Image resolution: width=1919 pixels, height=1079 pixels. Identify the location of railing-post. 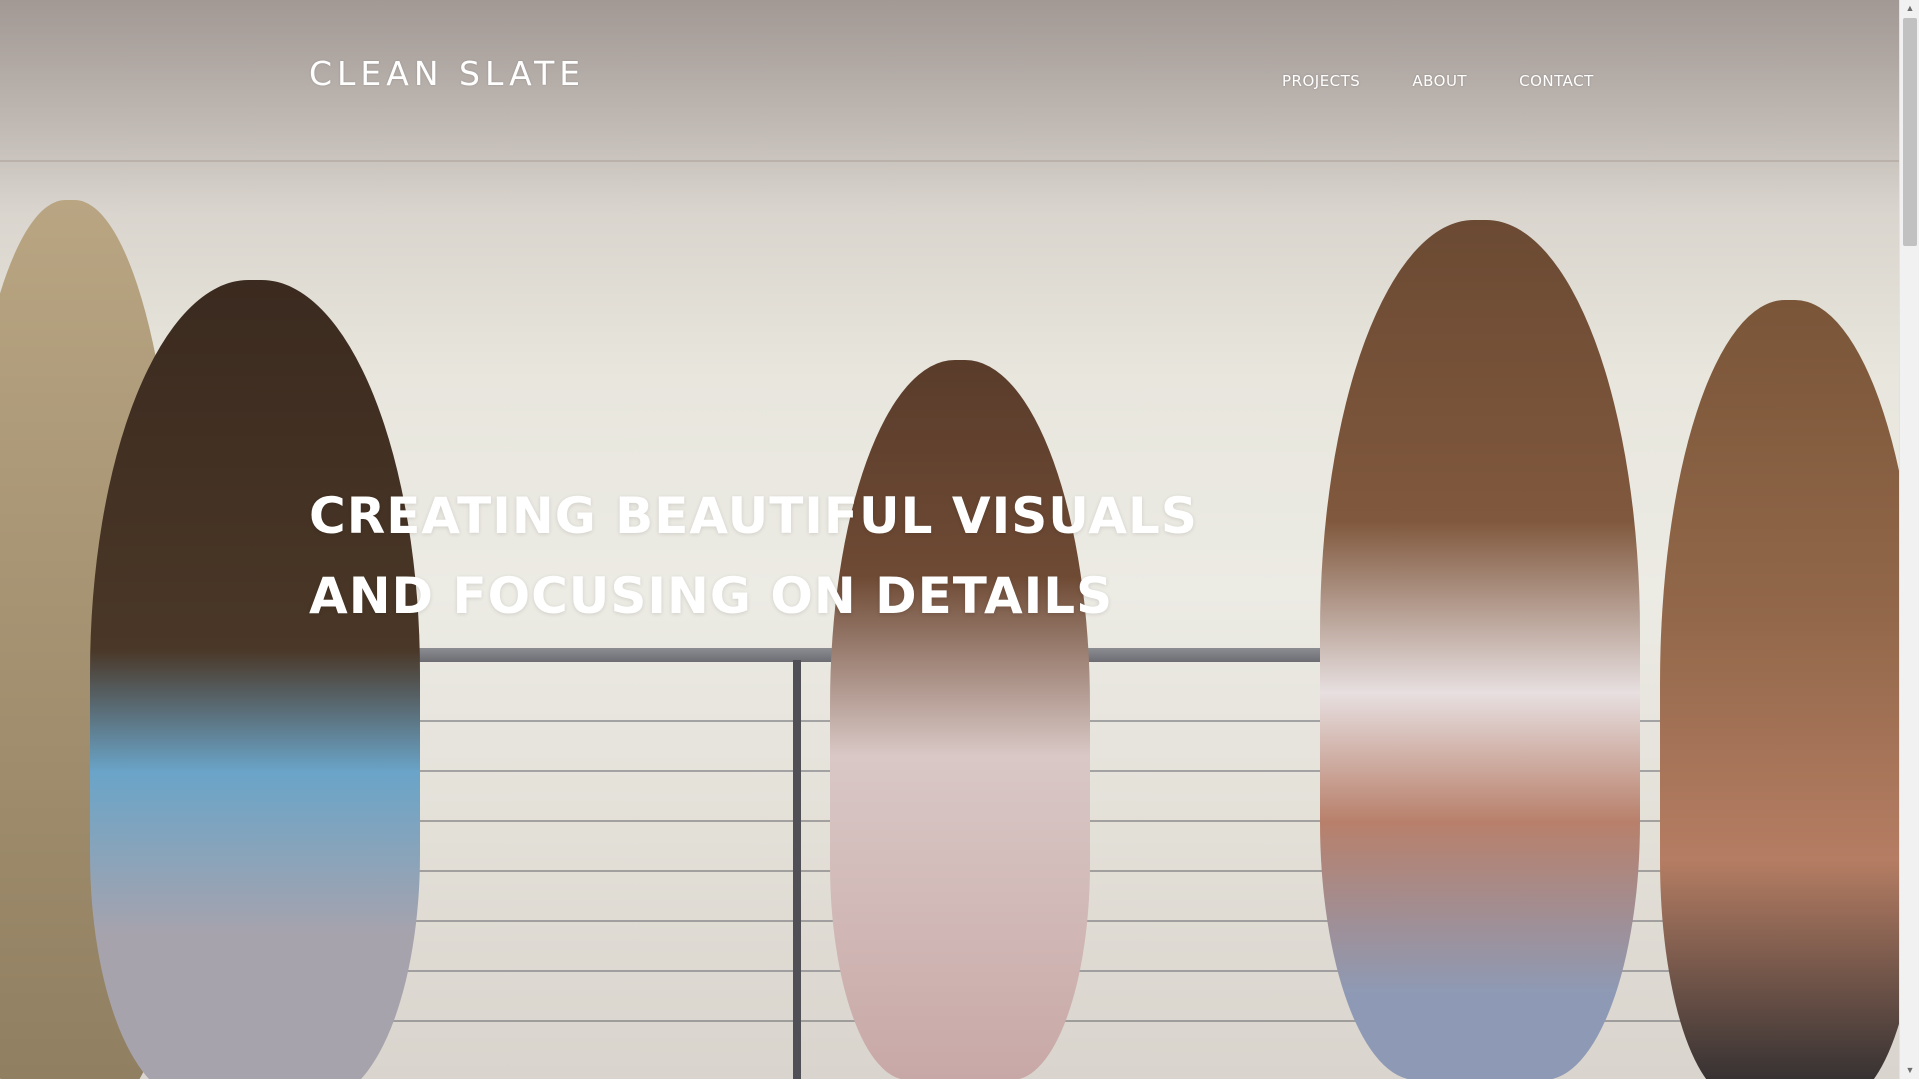
(797, 869).